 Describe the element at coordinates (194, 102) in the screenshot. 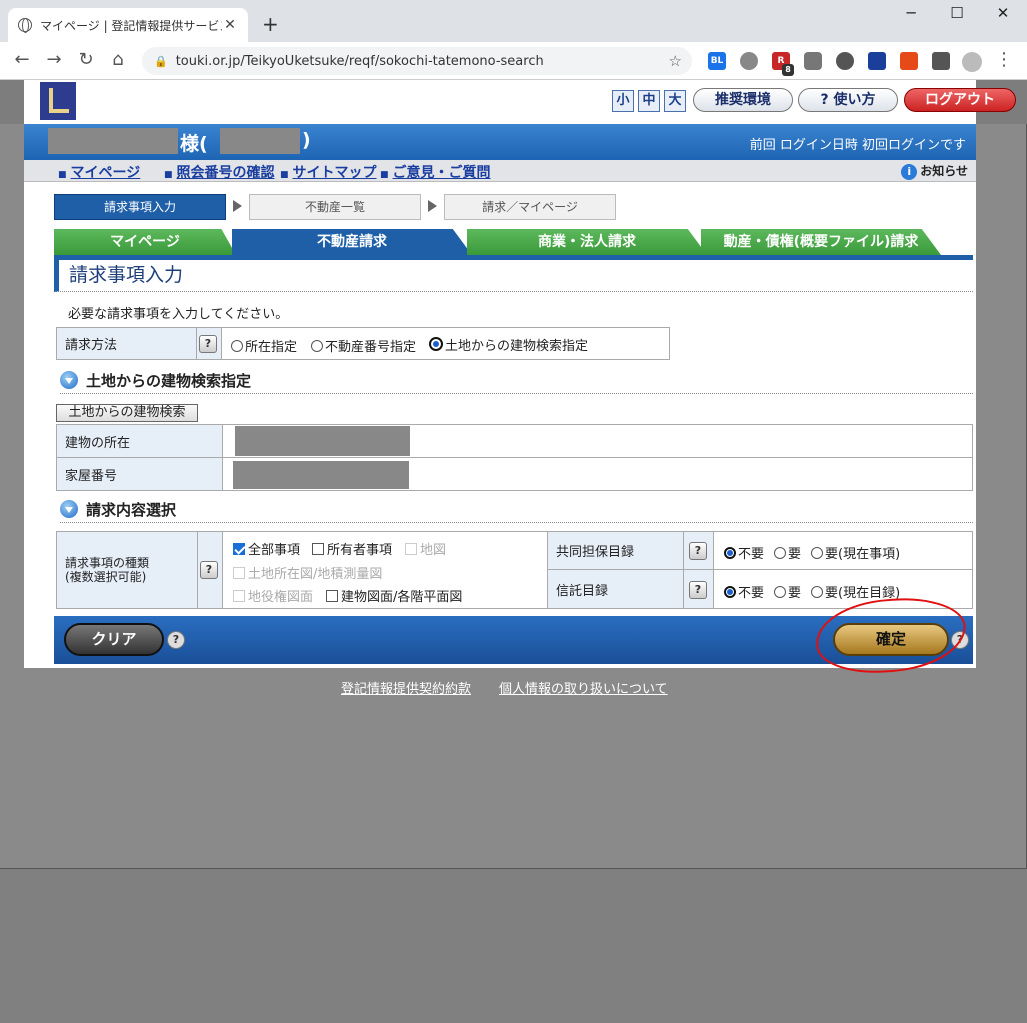

I see `brand-name: 登記情報提供サービス` at that location.